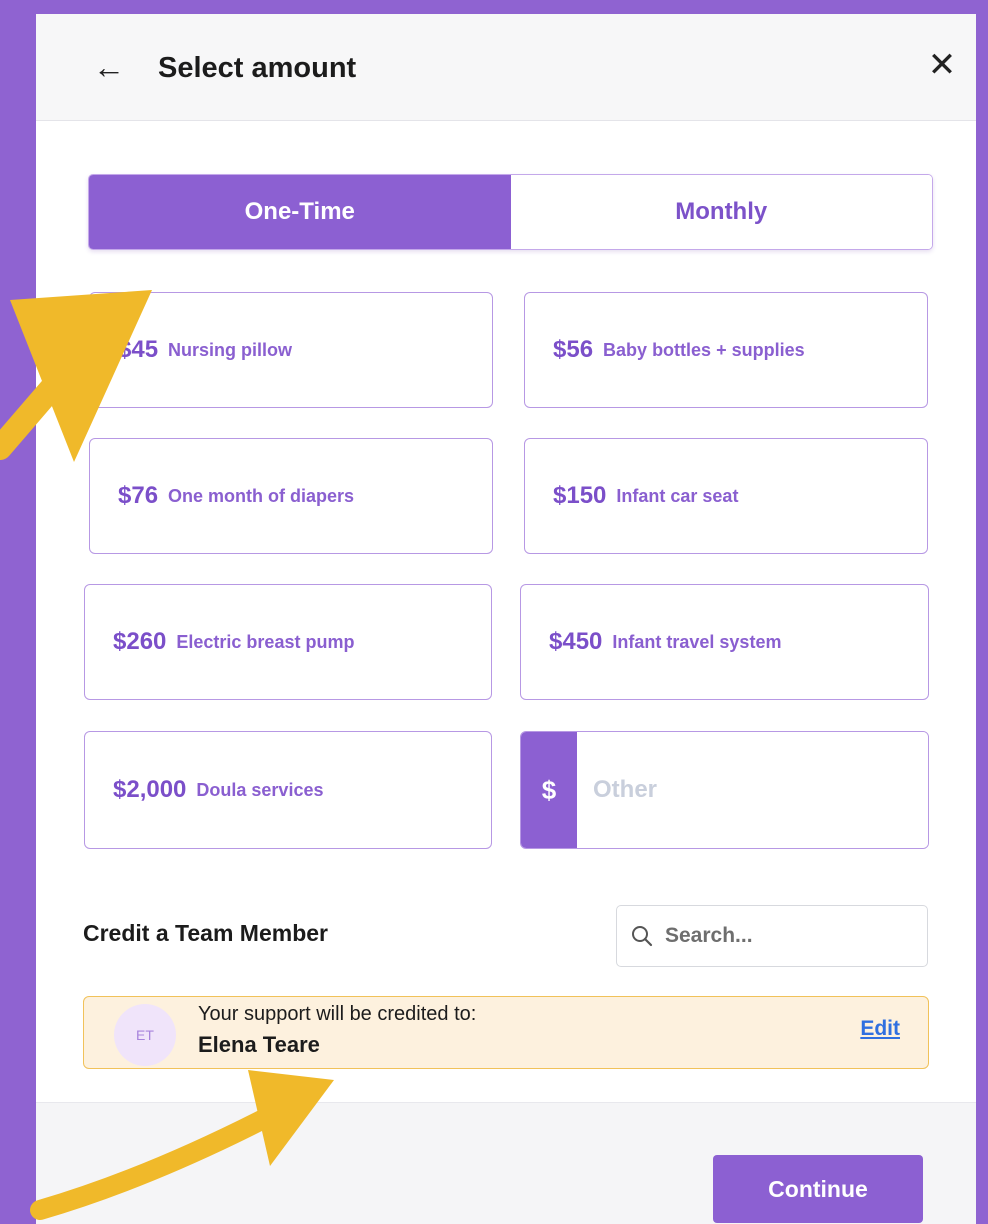 This screenshot has height=1224, width=988. Describe the element at coordinates (549, 790) in the screenshot. I see `currency-symbol: $` at that location.